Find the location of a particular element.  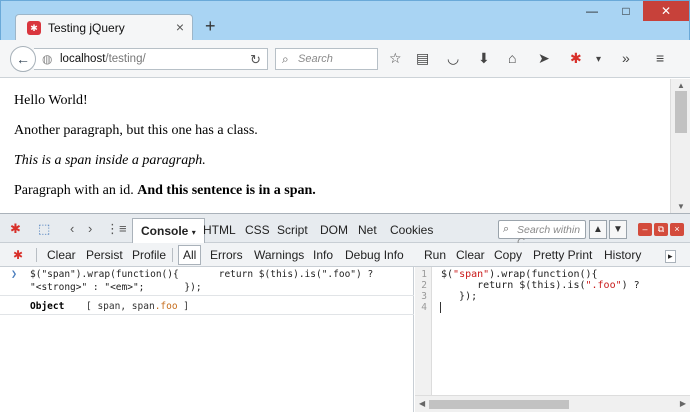

window-controls: — □ ✕ is located at coordinates (632, 12).